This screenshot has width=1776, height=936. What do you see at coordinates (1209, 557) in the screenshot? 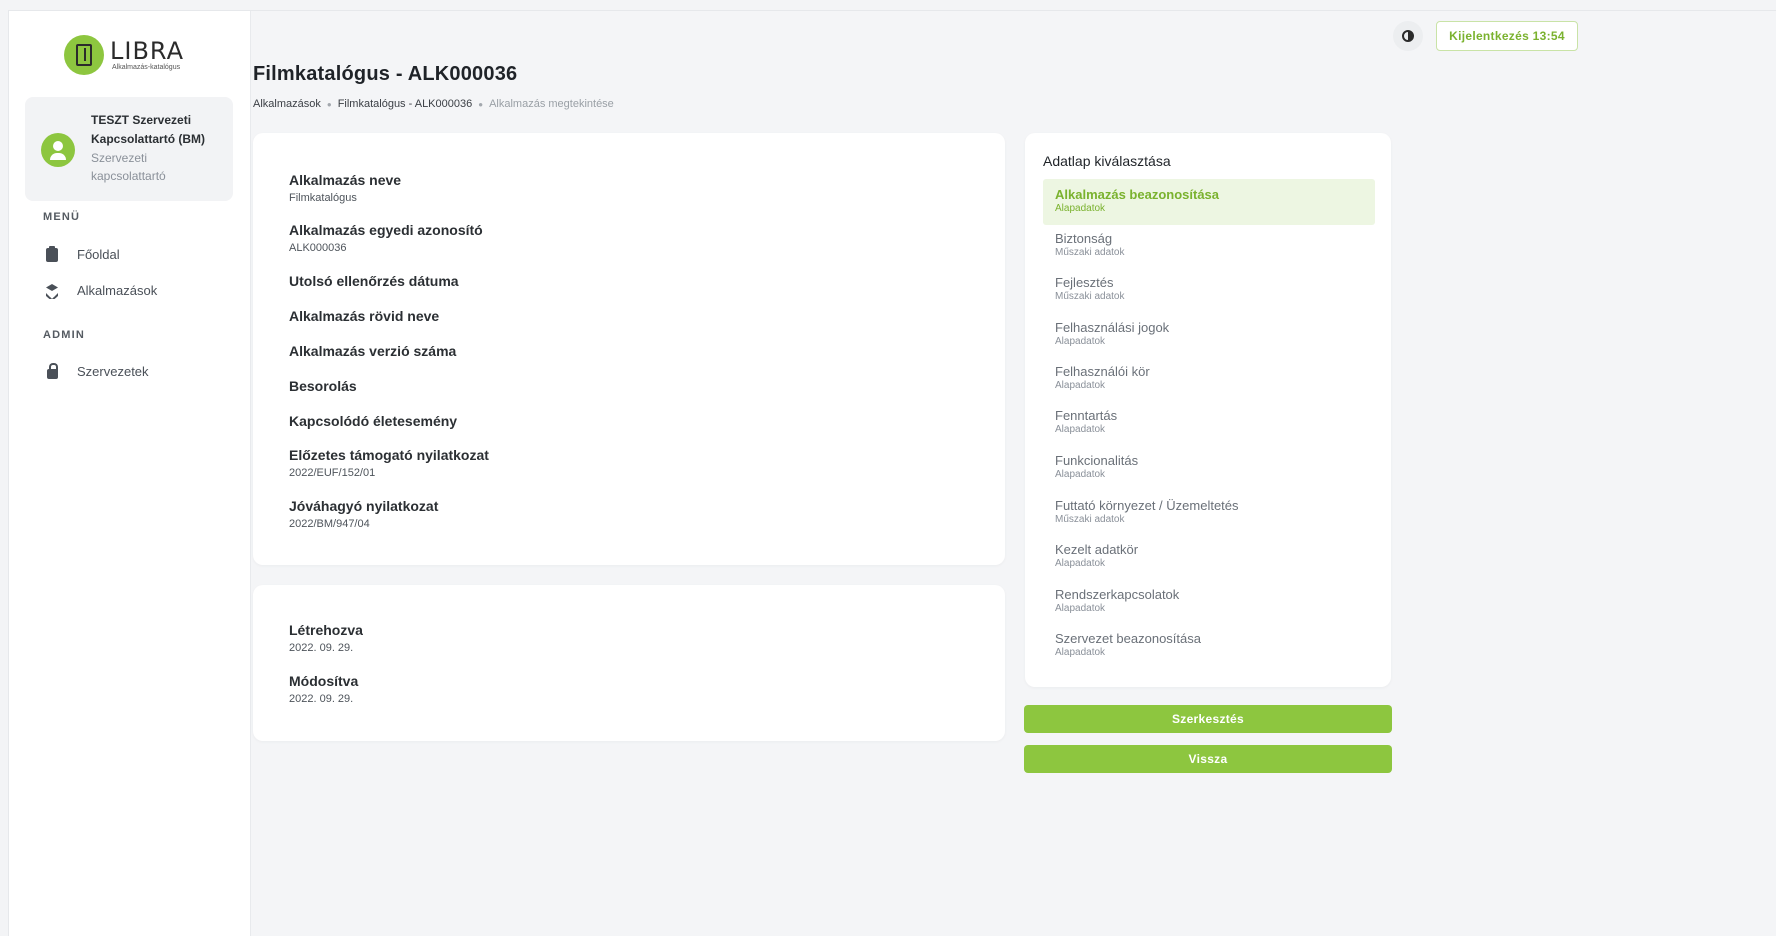
I see `datasheet-item-kezelt-adatkor: Kezelt adatkör Alapadatok` at bounding box center [1209, 557].